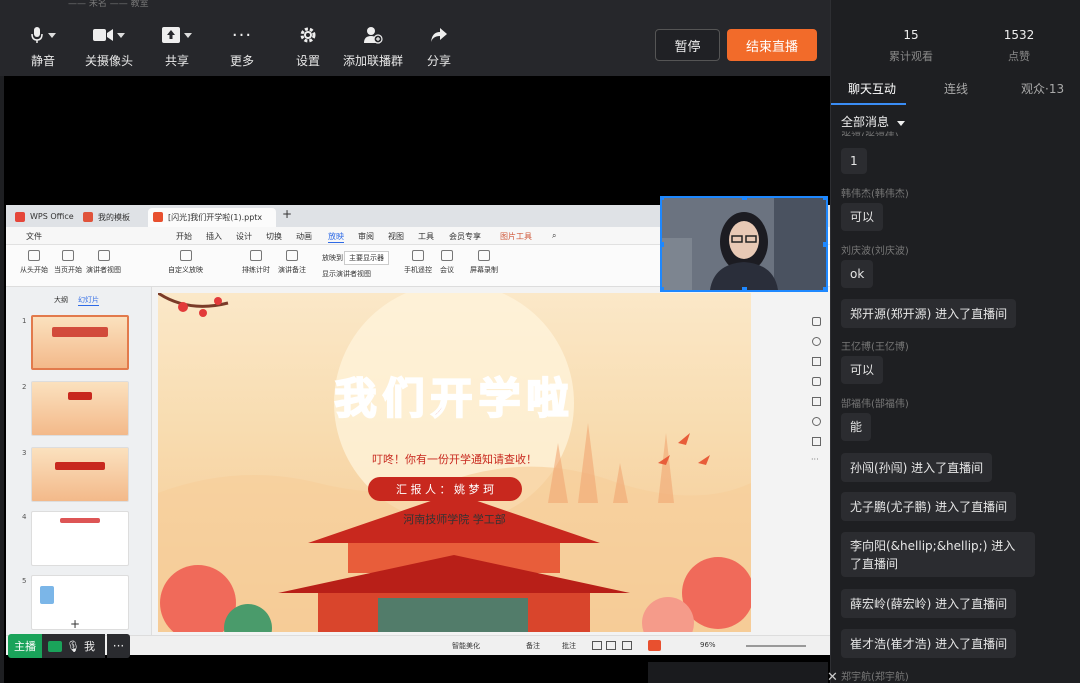 This screenshot has width=1080, height=683. Describe the element at coordinates (34, 262) in the screenshot. I see `ribbon-from-start: 从头开始` at that location.